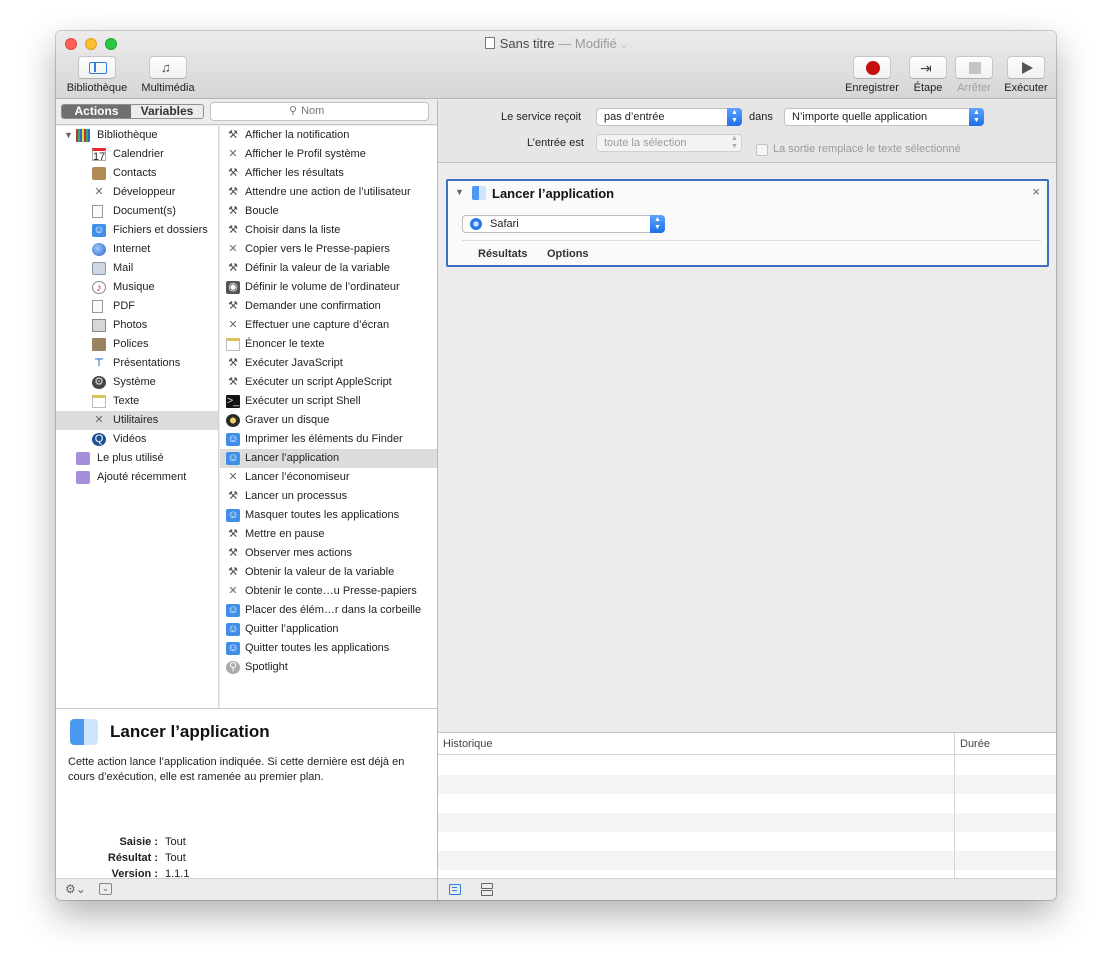 Image resolution: width=1112 pixels, height=980 pixels. What do you see at coordinates (294, 363) in the screenshot?
I see `action-item-label: Exécuter JavaScript` at bounding box center [294, 363].